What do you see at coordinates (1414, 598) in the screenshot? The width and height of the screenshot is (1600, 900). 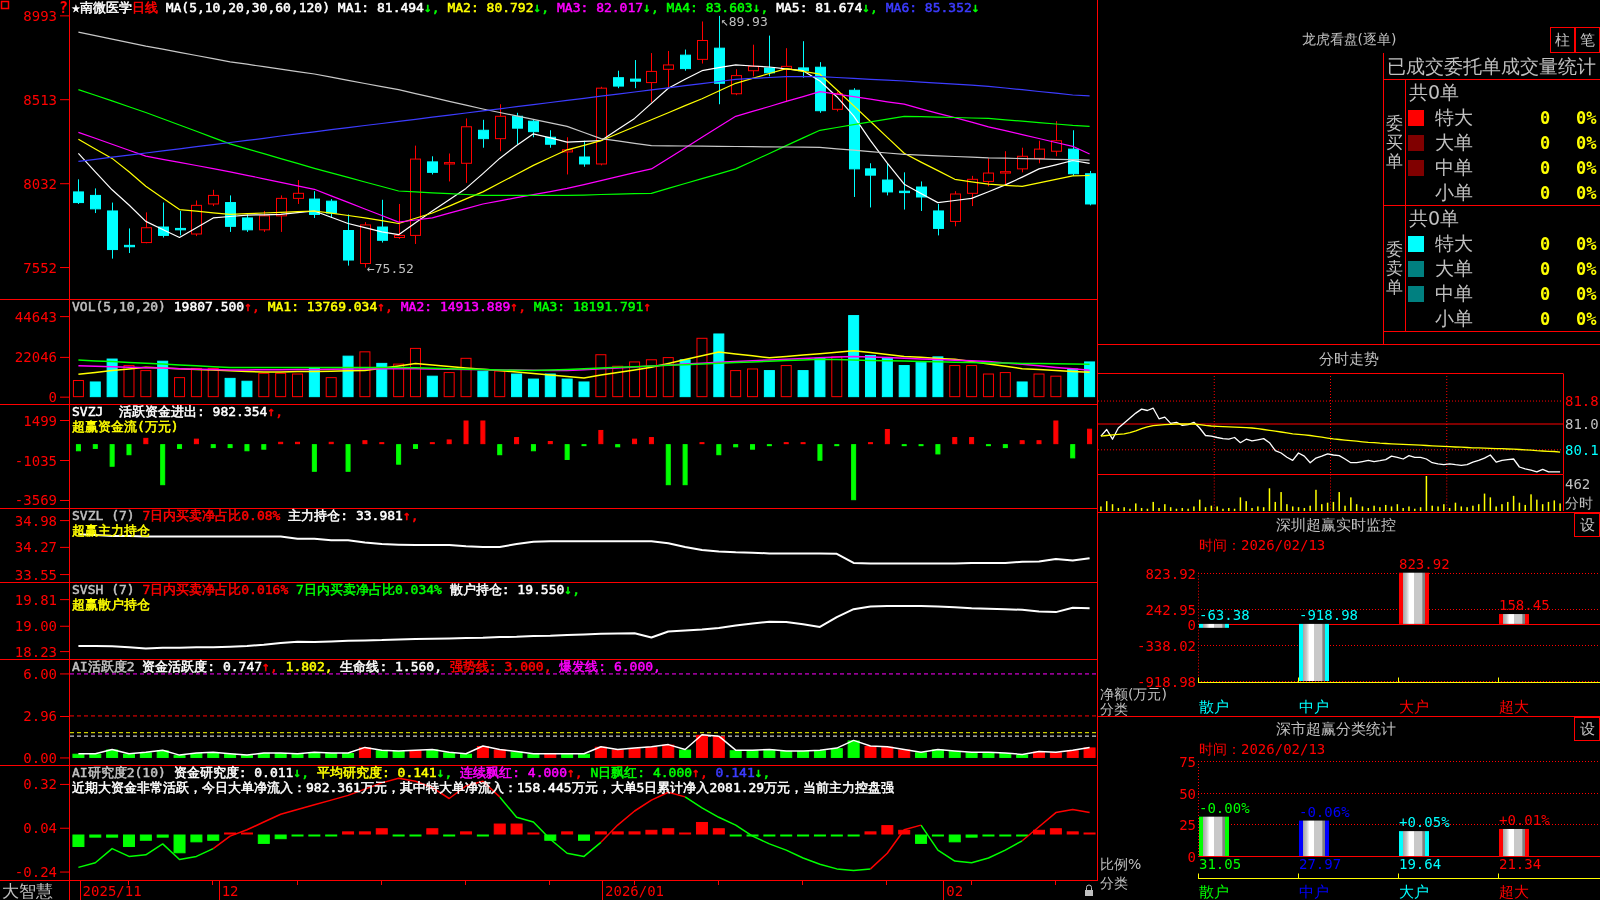 I see `net-flow-bar` at bounding box center [1414, 598].